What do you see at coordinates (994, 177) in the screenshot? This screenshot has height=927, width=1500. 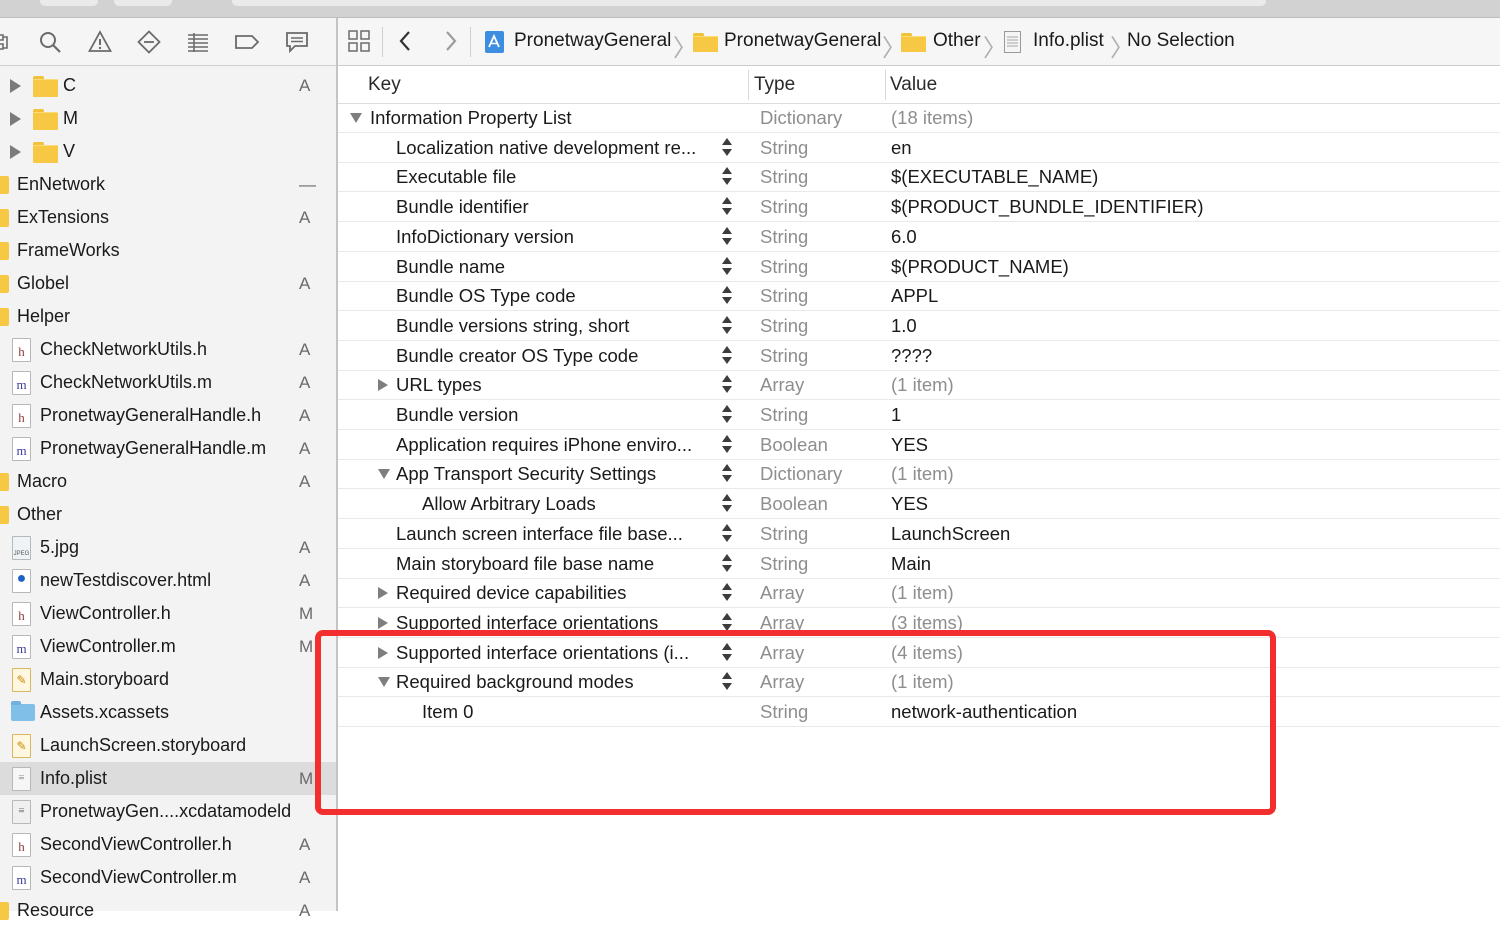 I see `plist-value: $(EXECUTABLE_NAME)` at bounding box center [994, 177].